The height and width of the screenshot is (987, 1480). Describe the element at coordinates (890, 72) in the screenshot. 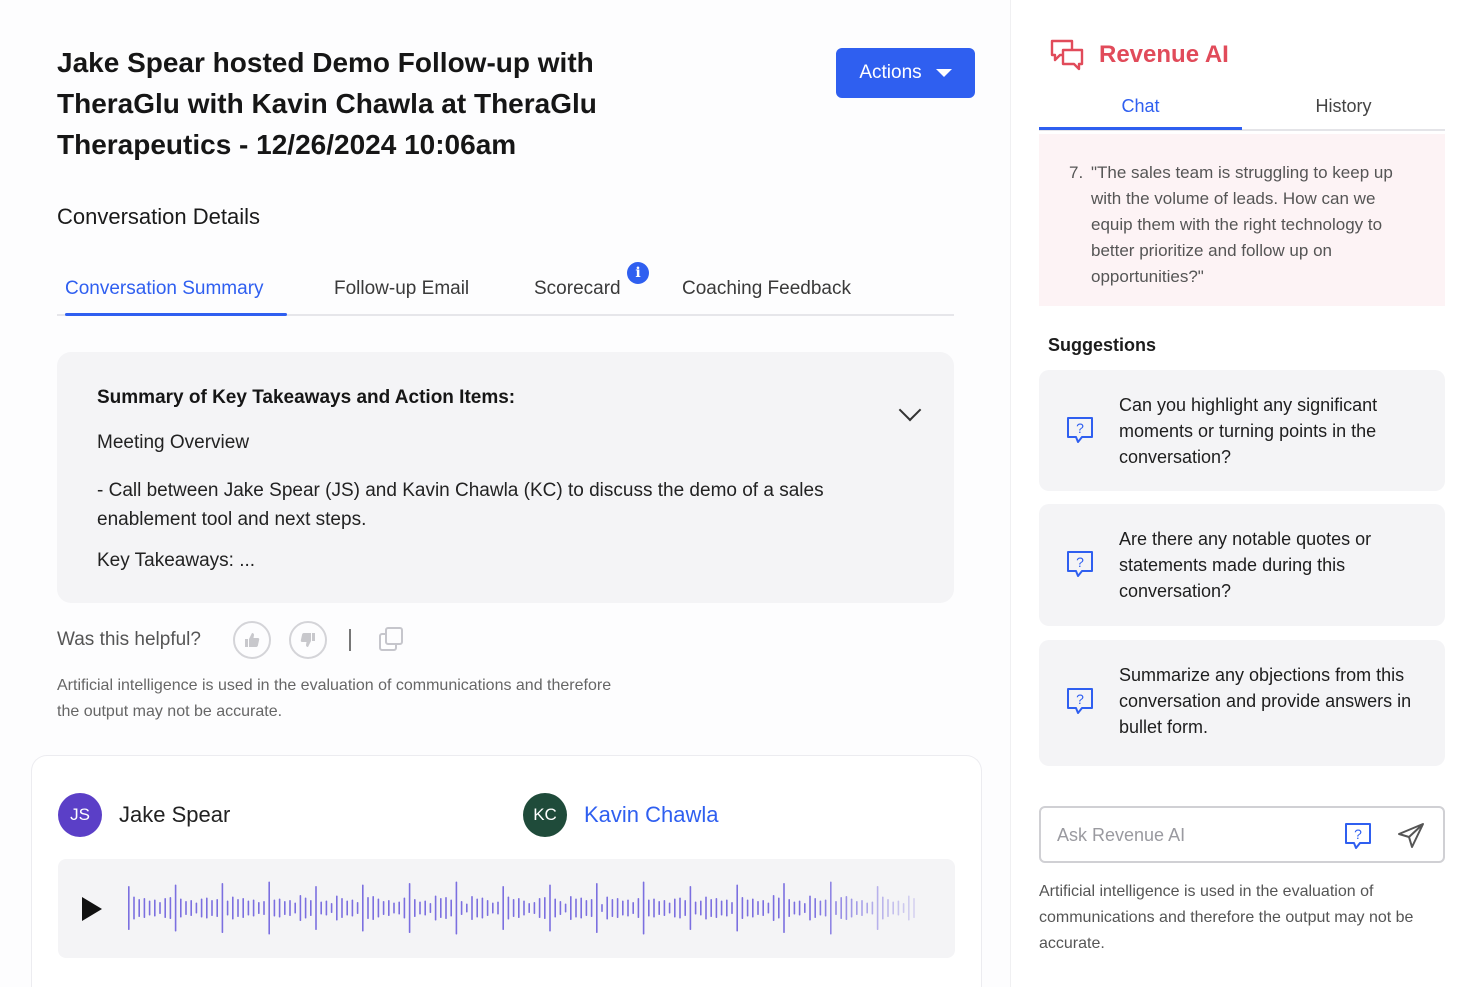

I see `actions-label: Actions` at that location.